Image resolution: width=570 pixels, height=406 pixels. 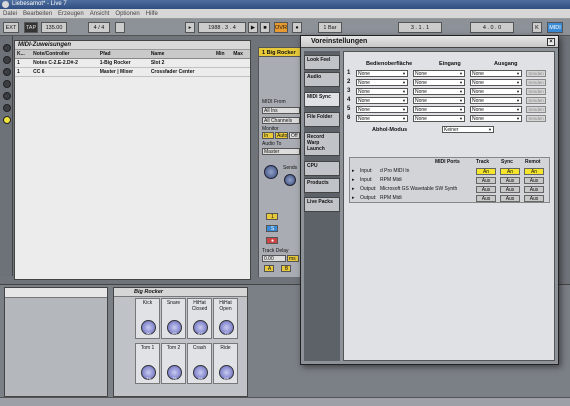 What do you see at coordinates (123, 54) in the screenshot?
I see `col-path: Pfad` at bounding box center [123, 54].